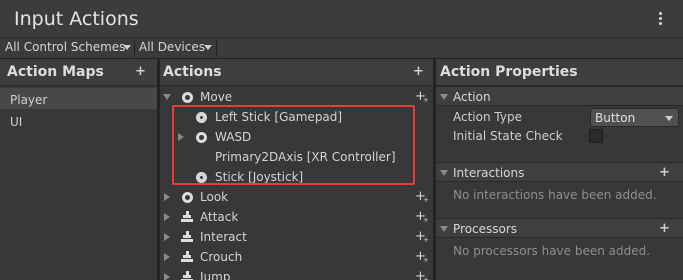 The height and width of the screenshot is (280, 683). Describe the element at coordinates (487, 117) in the screenshot. I see `action-type-label: Action Type` at that location.